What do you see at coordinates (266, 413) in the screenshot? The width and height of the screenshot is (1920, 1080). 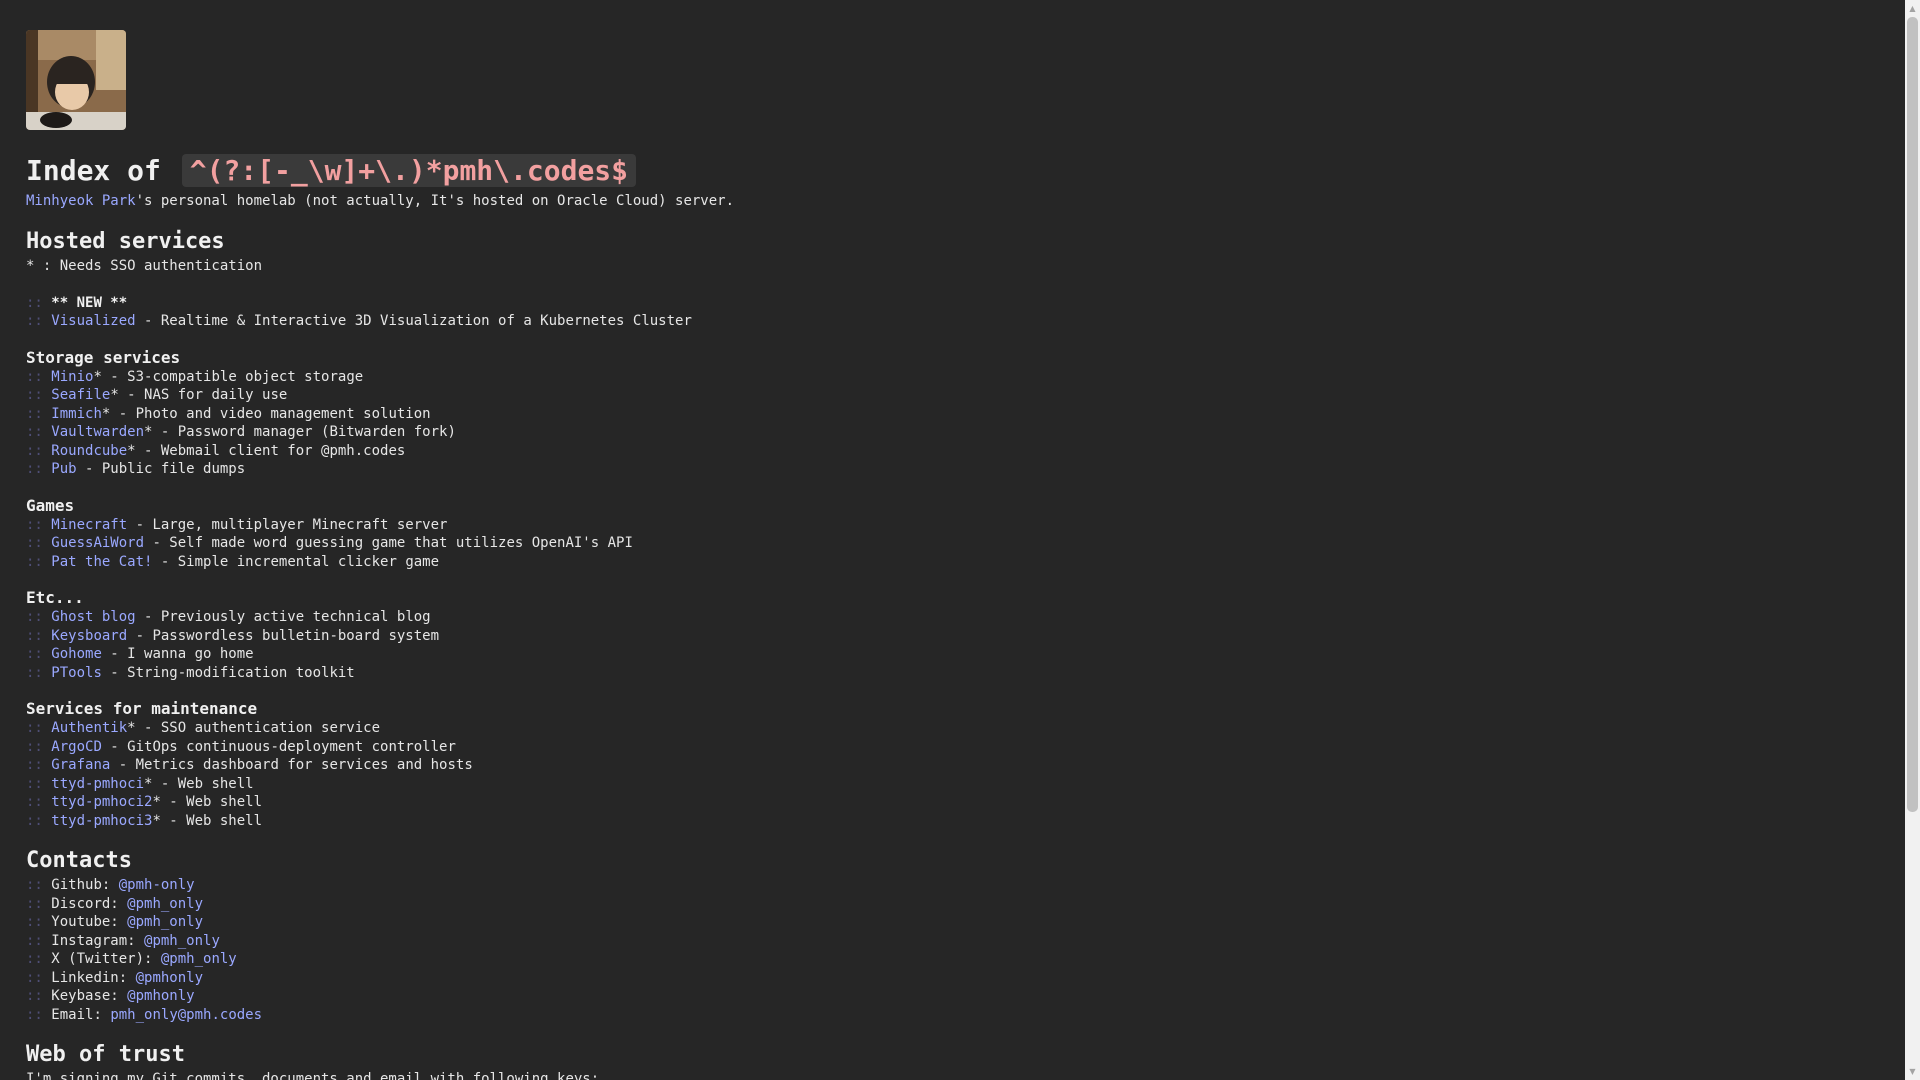 I see `service-desc: * - Photo and video management solution` at bounding box center [266, 413].